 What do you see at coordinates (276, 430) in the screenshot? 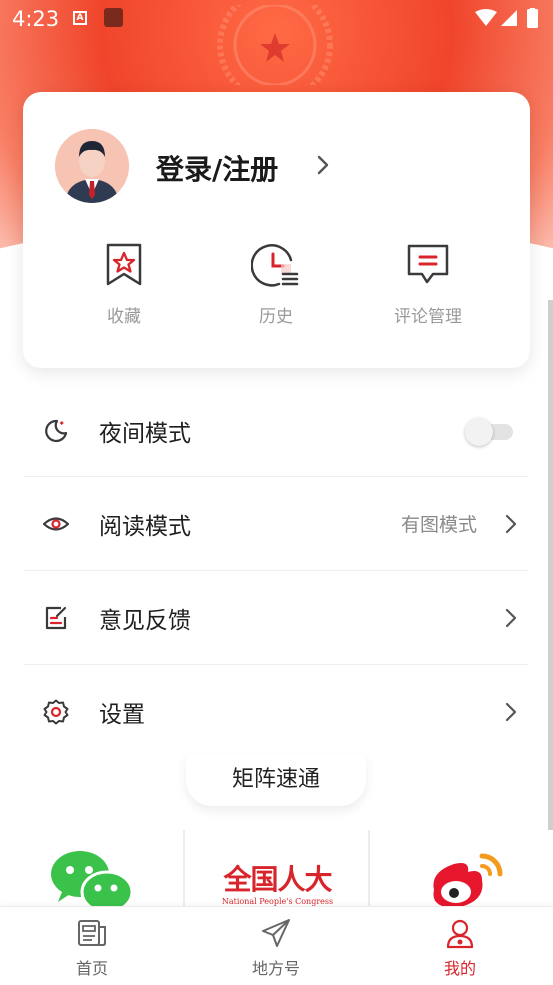
I see `night-mode-row: 夜间模式` at bounding box center [276, 430].